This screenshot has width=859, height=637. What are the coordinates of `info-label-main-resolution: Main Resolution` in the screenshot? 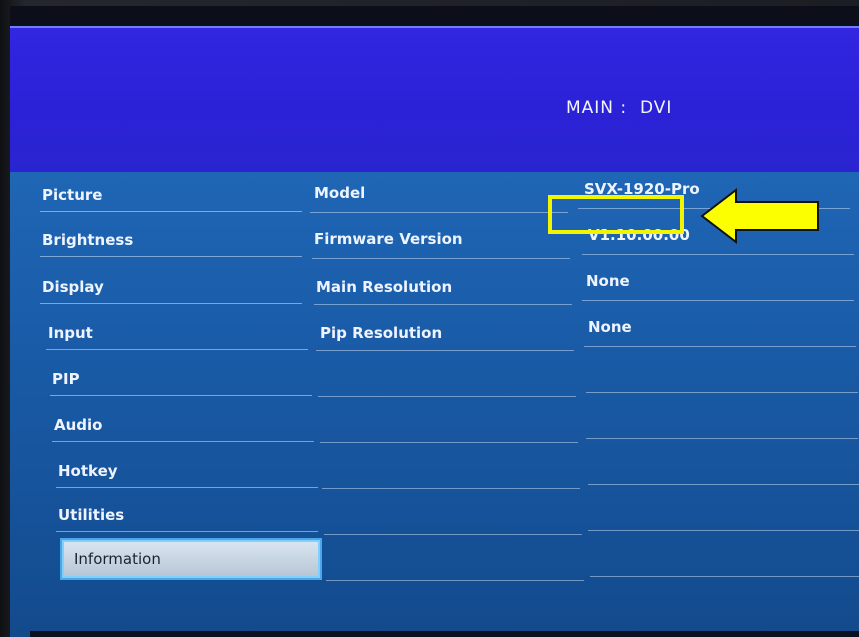 It's located at (384, 287).